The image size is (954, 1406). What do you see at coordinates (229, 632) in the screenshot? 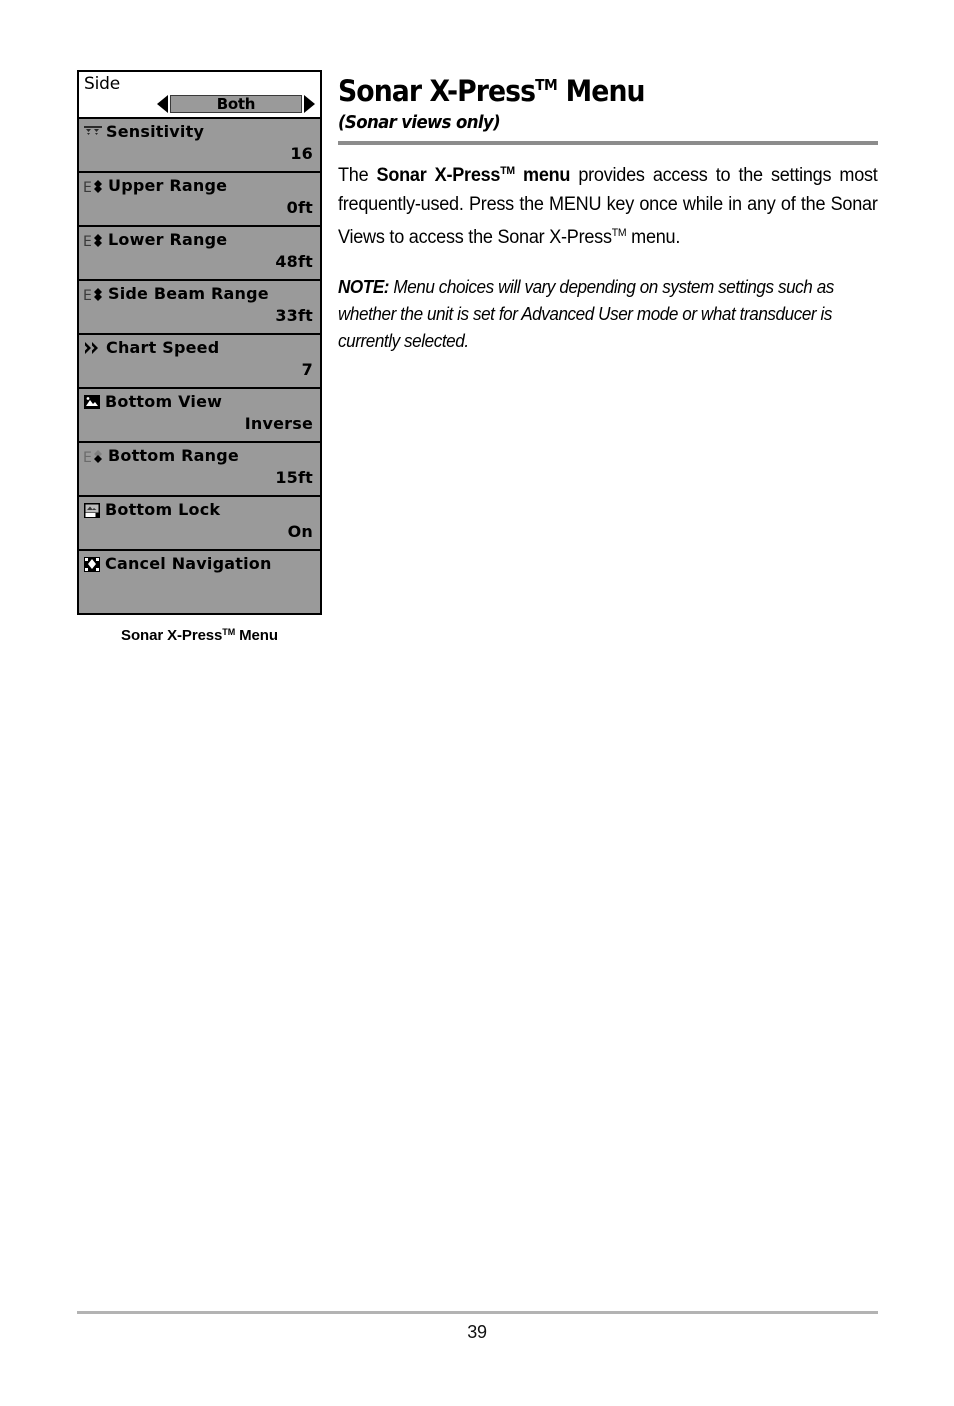
I see `figure-caption-tm: TM` at bounding box center [229, 632].